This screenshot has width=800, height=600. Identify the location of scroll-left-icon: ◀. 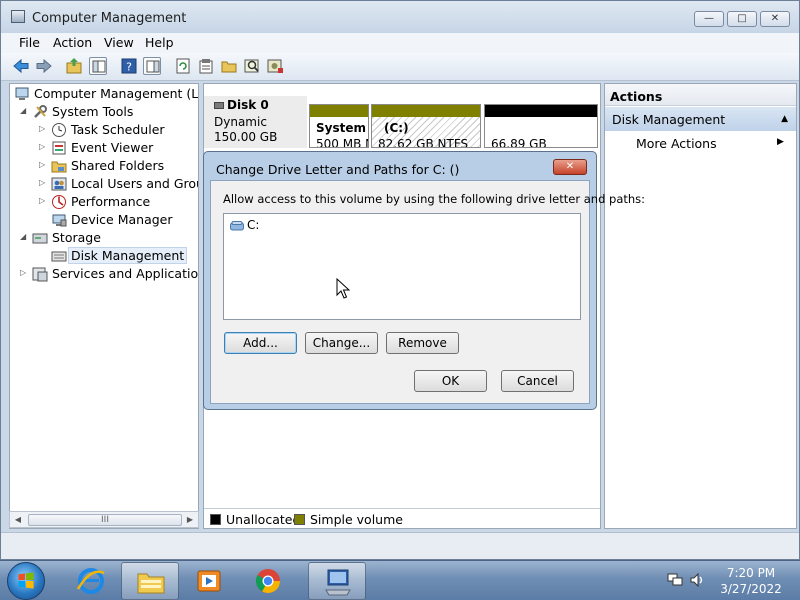
(18, 520).